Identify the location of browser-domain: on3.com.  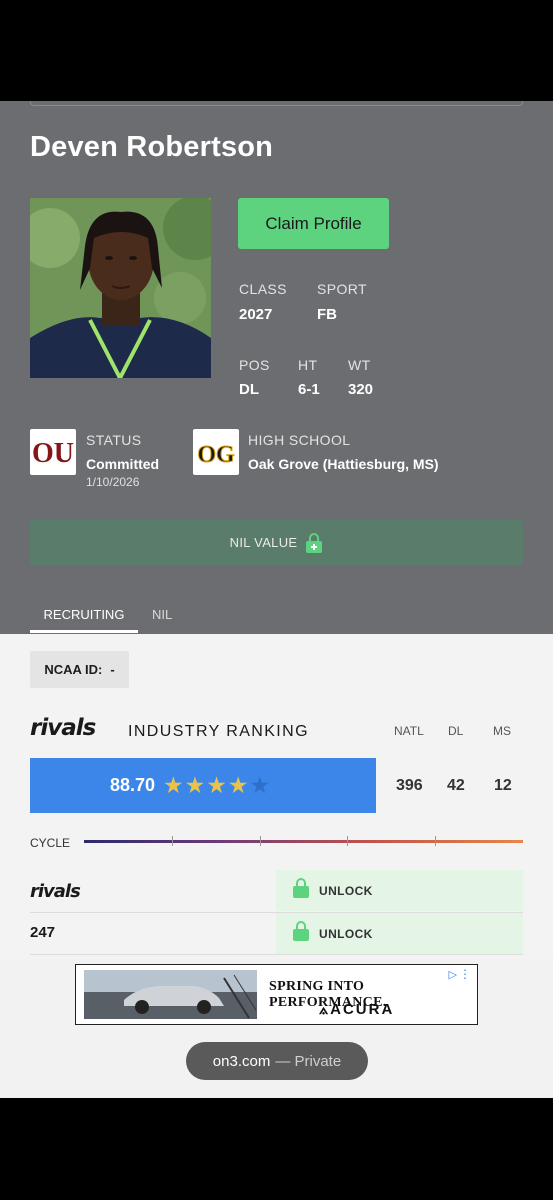
(241, 1061).